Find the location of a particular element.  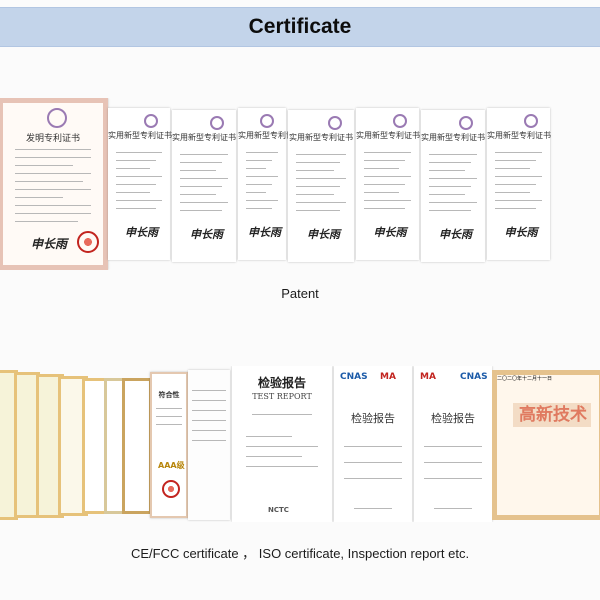

inspection-report: CNAS MA 检验报告 is located at coordinates (373, 444).